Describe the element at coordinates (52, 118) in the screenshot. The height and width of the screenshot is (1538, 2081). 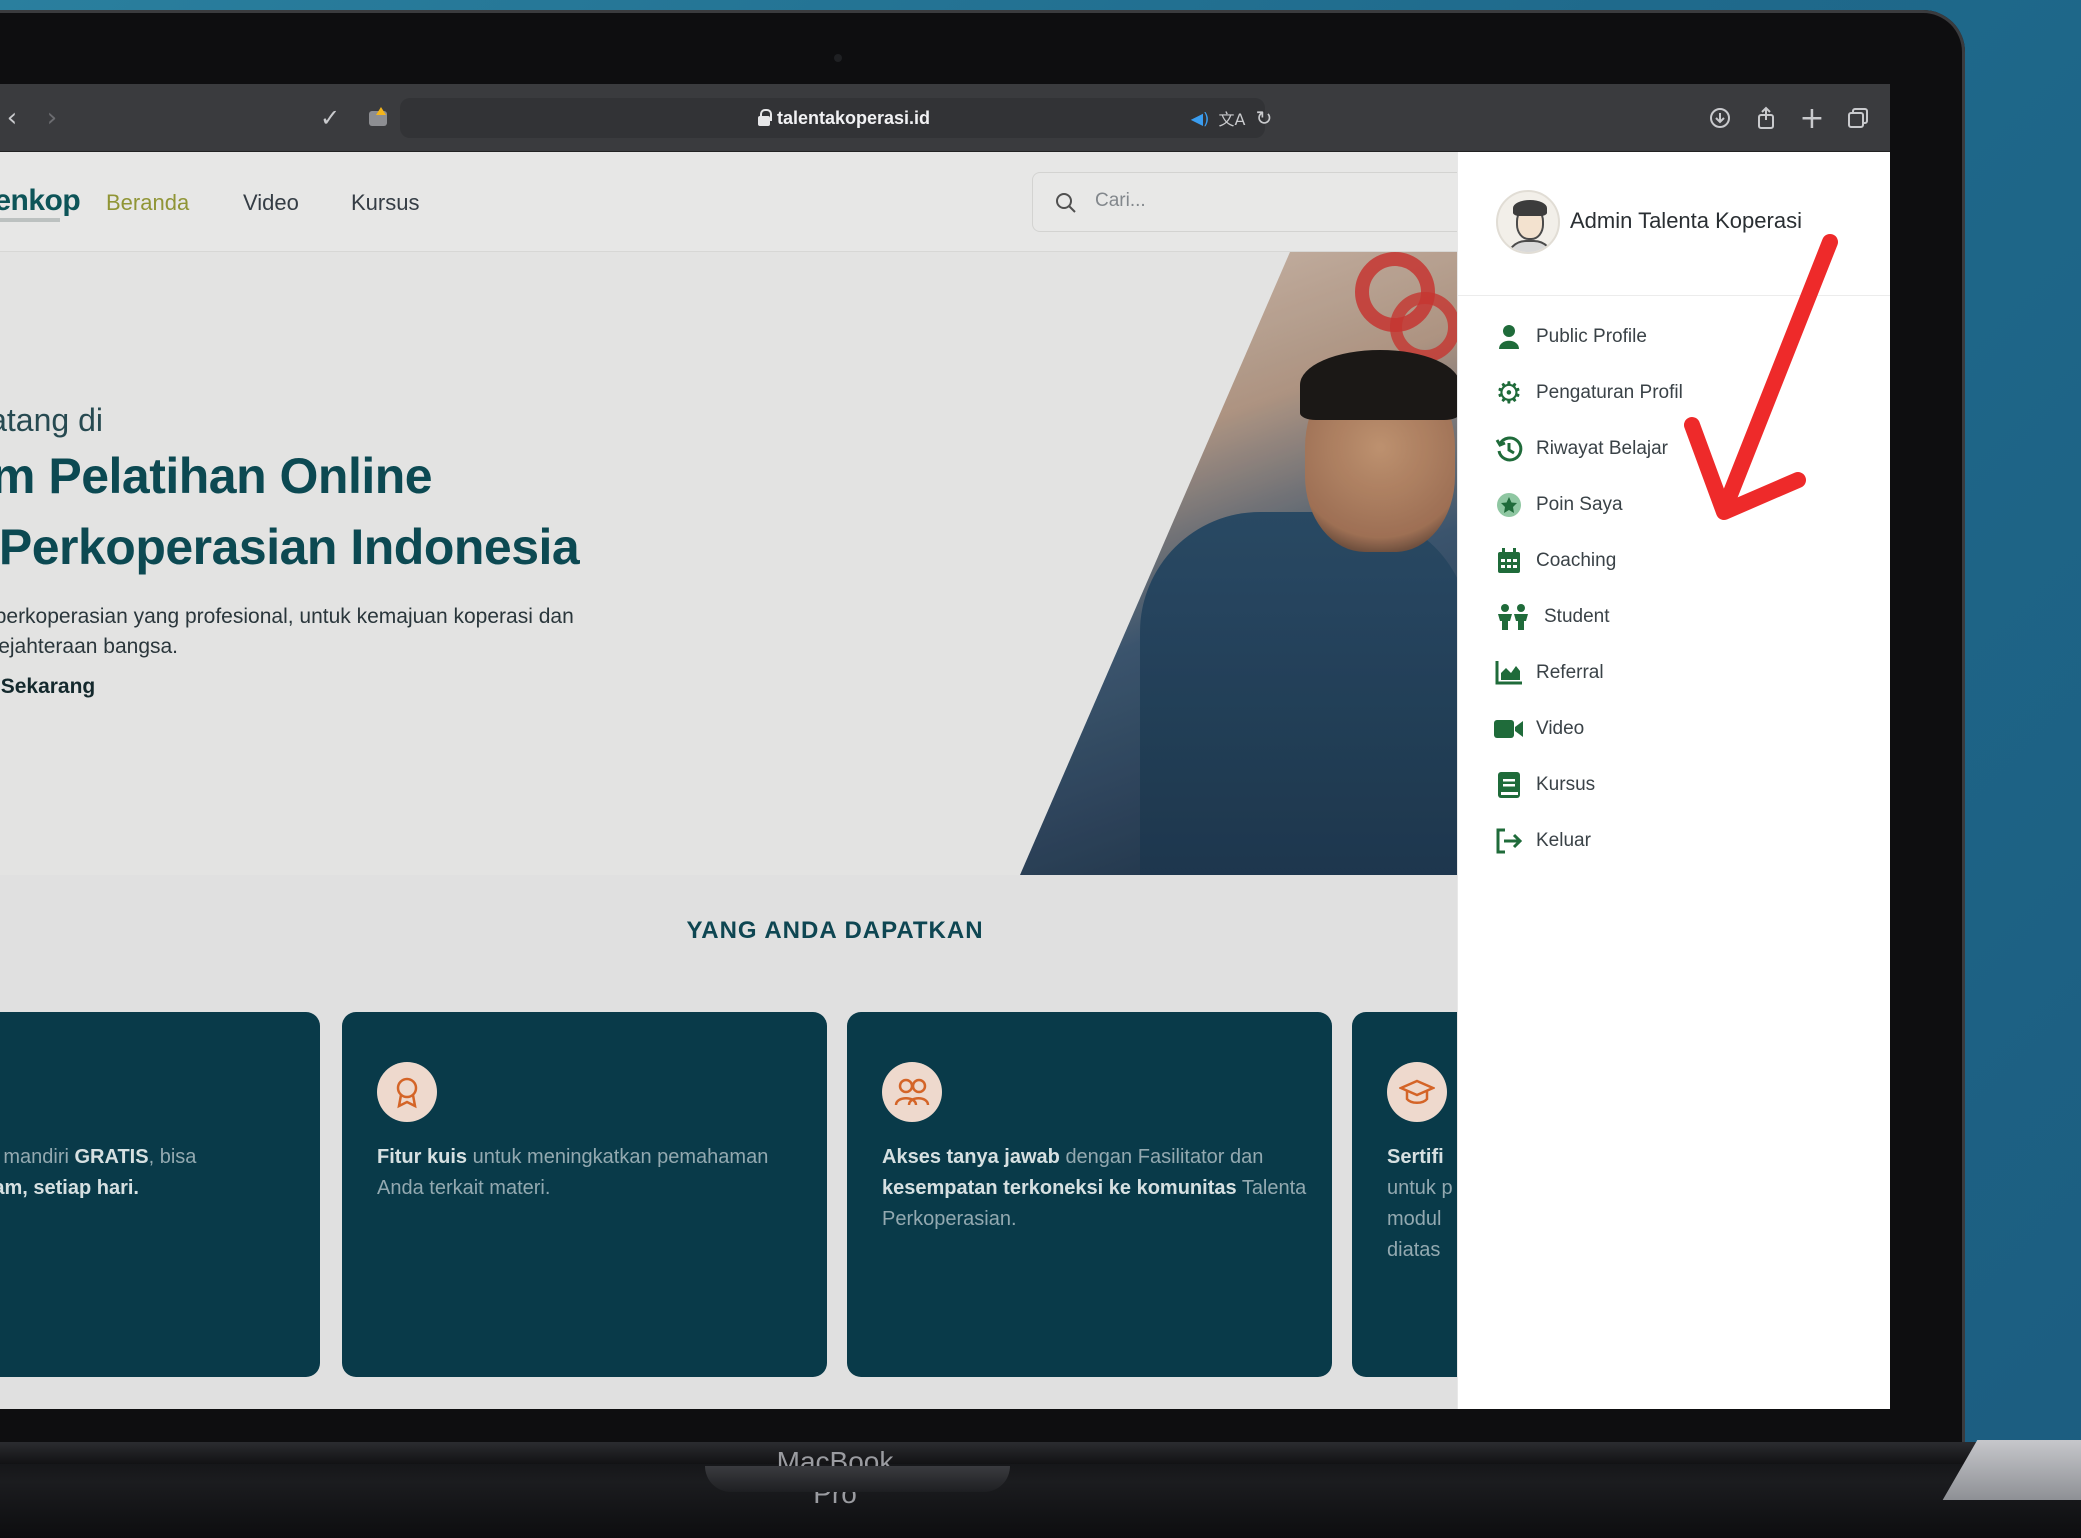
I see `forward-icon: ›` at that location.